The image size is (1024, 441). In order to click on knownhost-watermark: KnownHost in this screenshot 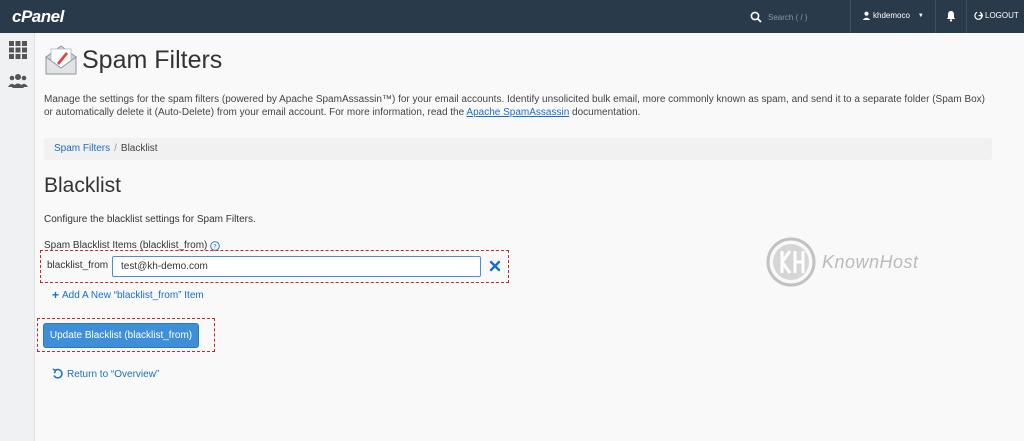, I will do `click(842, 262)`.